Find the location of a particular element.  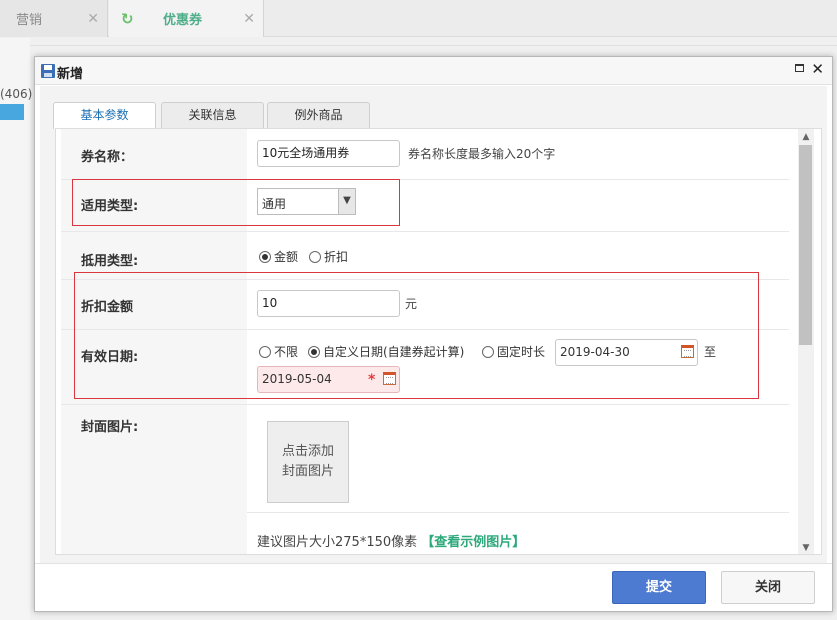

dialog-title: 新增 is located at coordinates (70, 74).